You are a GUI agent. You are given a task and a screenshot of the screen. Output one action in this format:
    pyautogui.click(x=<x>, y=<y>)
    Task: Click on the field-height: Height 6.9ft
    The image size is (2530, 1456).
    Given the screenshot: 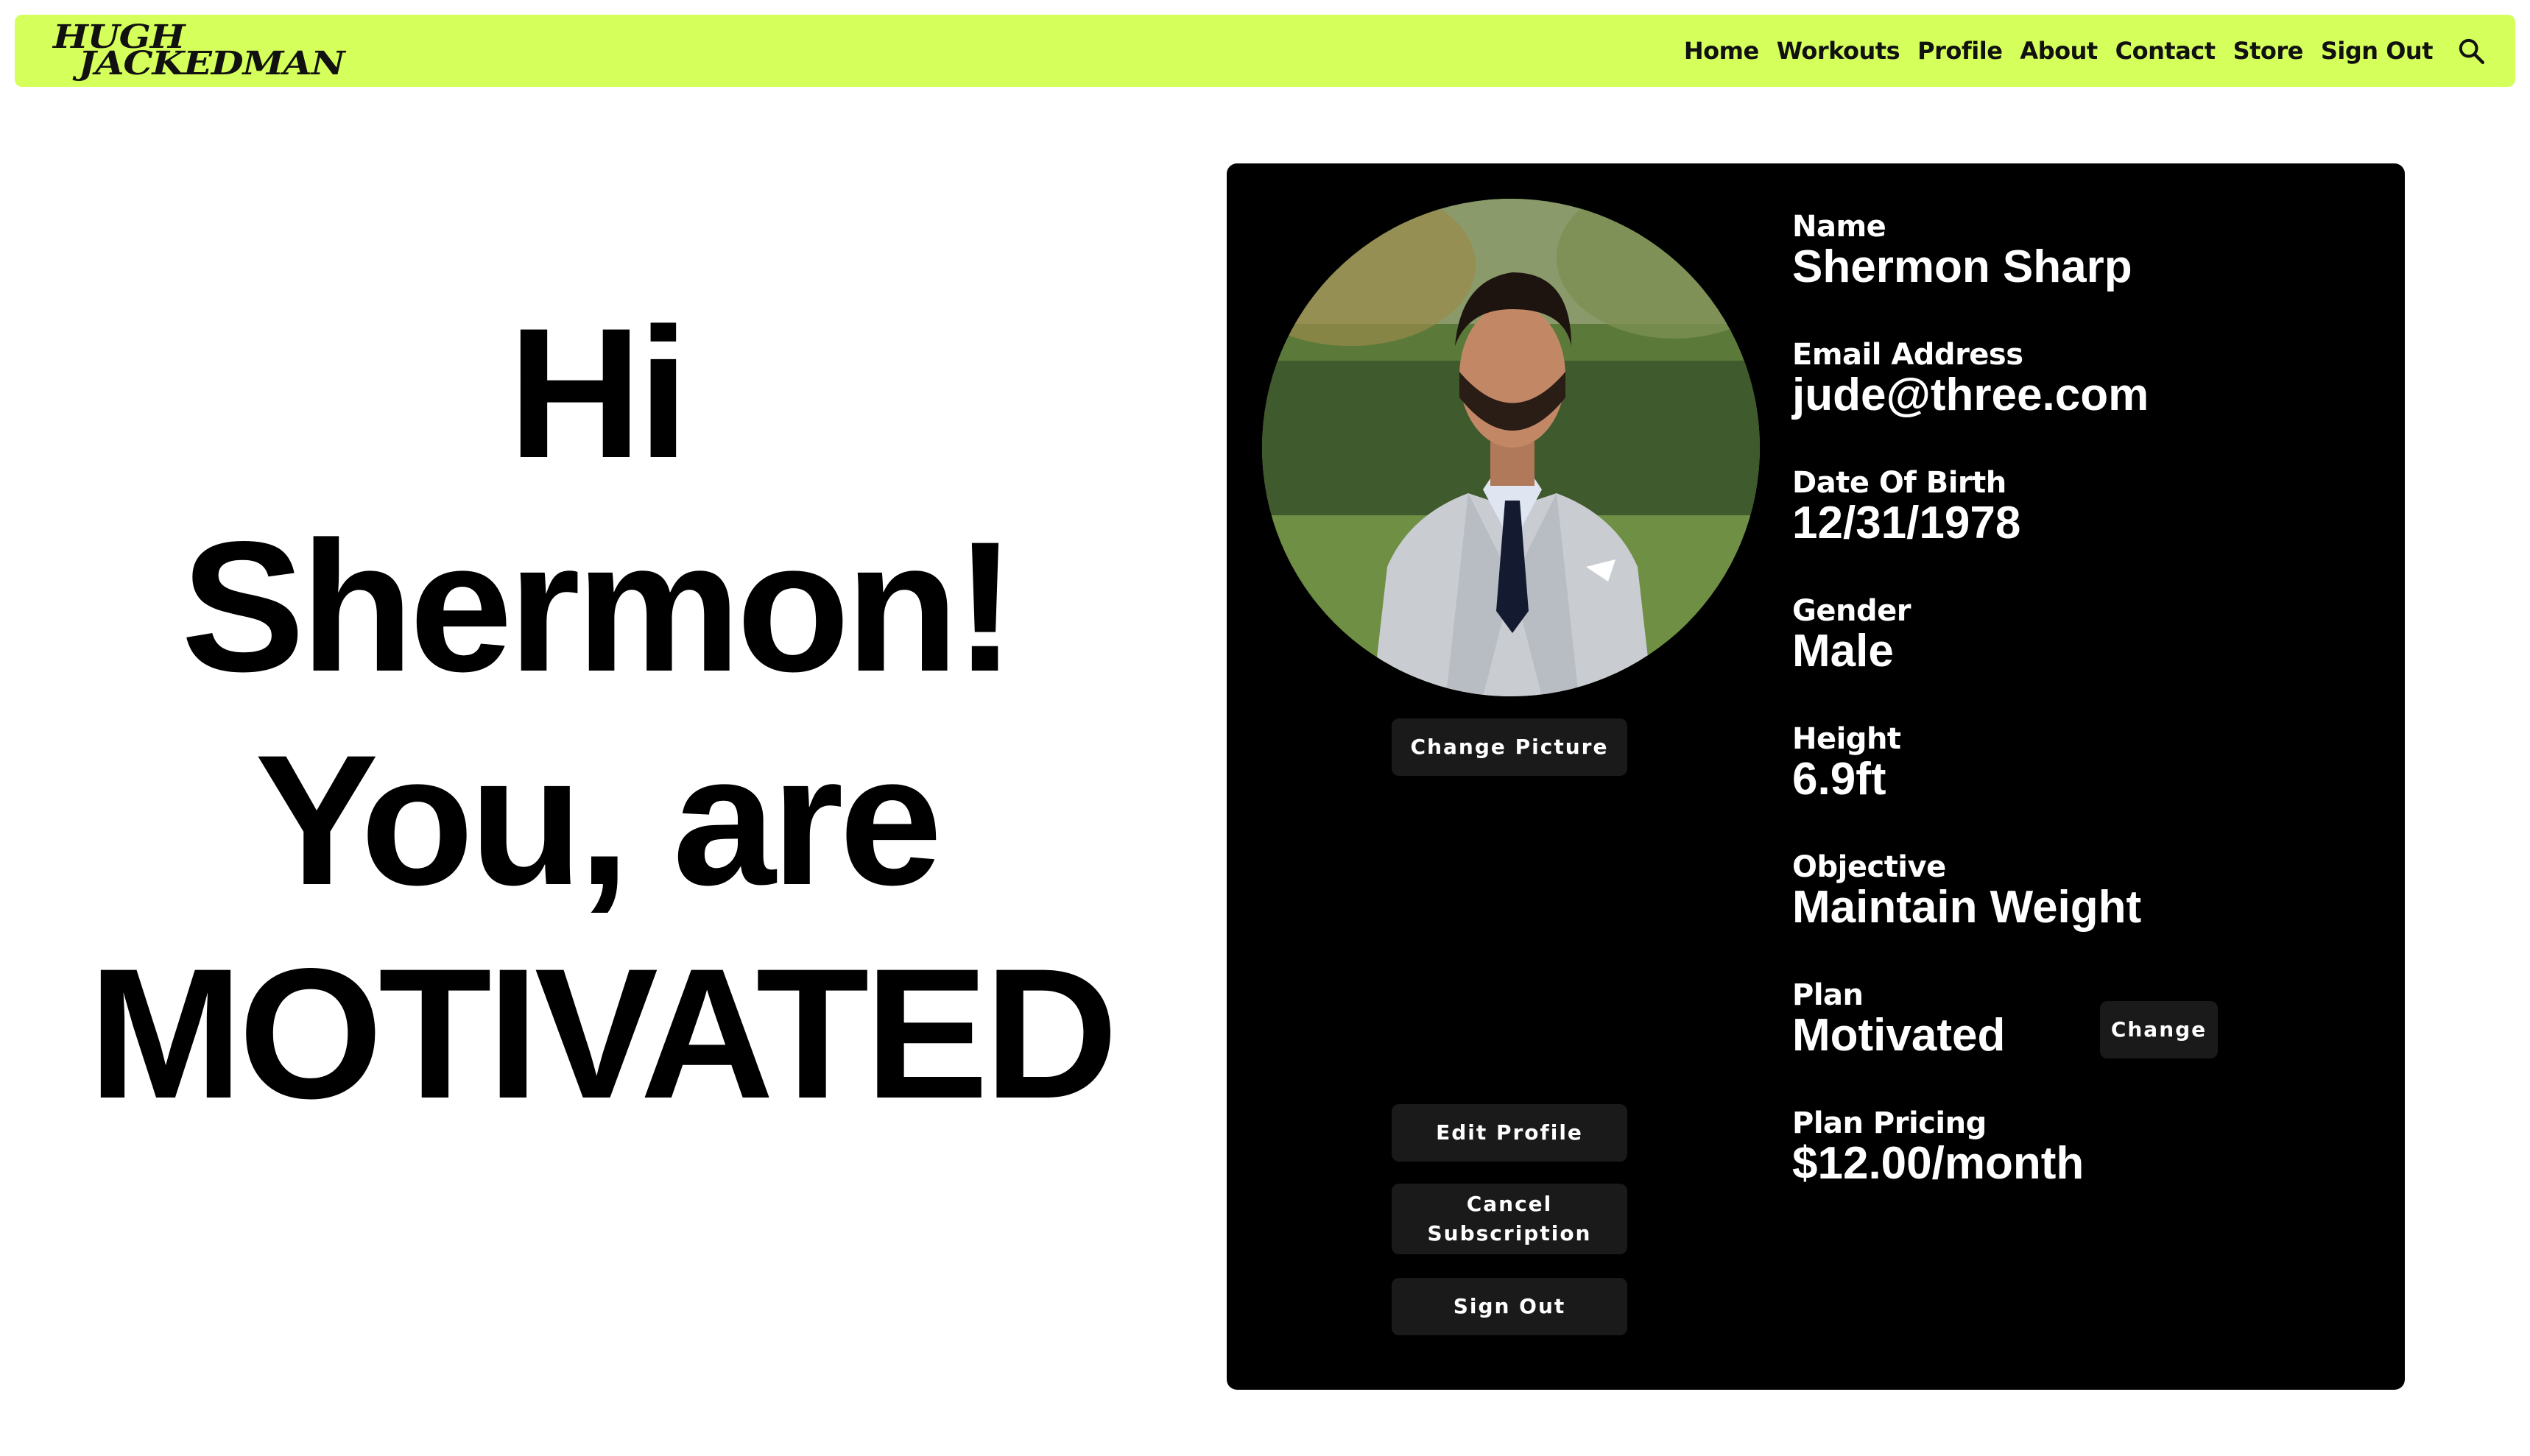 What is the action you would take?
    pyautogui.click(x=1846, y=761)
    